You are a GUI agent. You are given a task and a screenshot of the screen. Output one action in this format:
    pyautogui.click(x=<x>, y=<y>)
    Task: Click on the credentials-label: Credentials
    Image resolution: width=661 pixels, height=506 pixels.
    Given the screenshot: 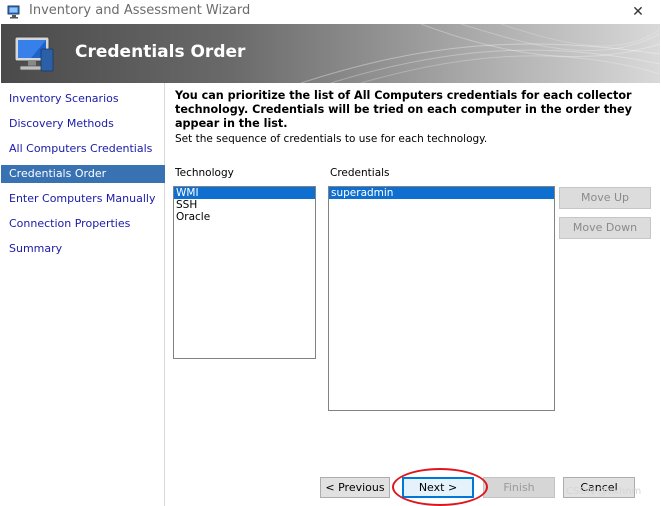 What is the action you would take?
    pyautogui.click(x=360, y=173)
    